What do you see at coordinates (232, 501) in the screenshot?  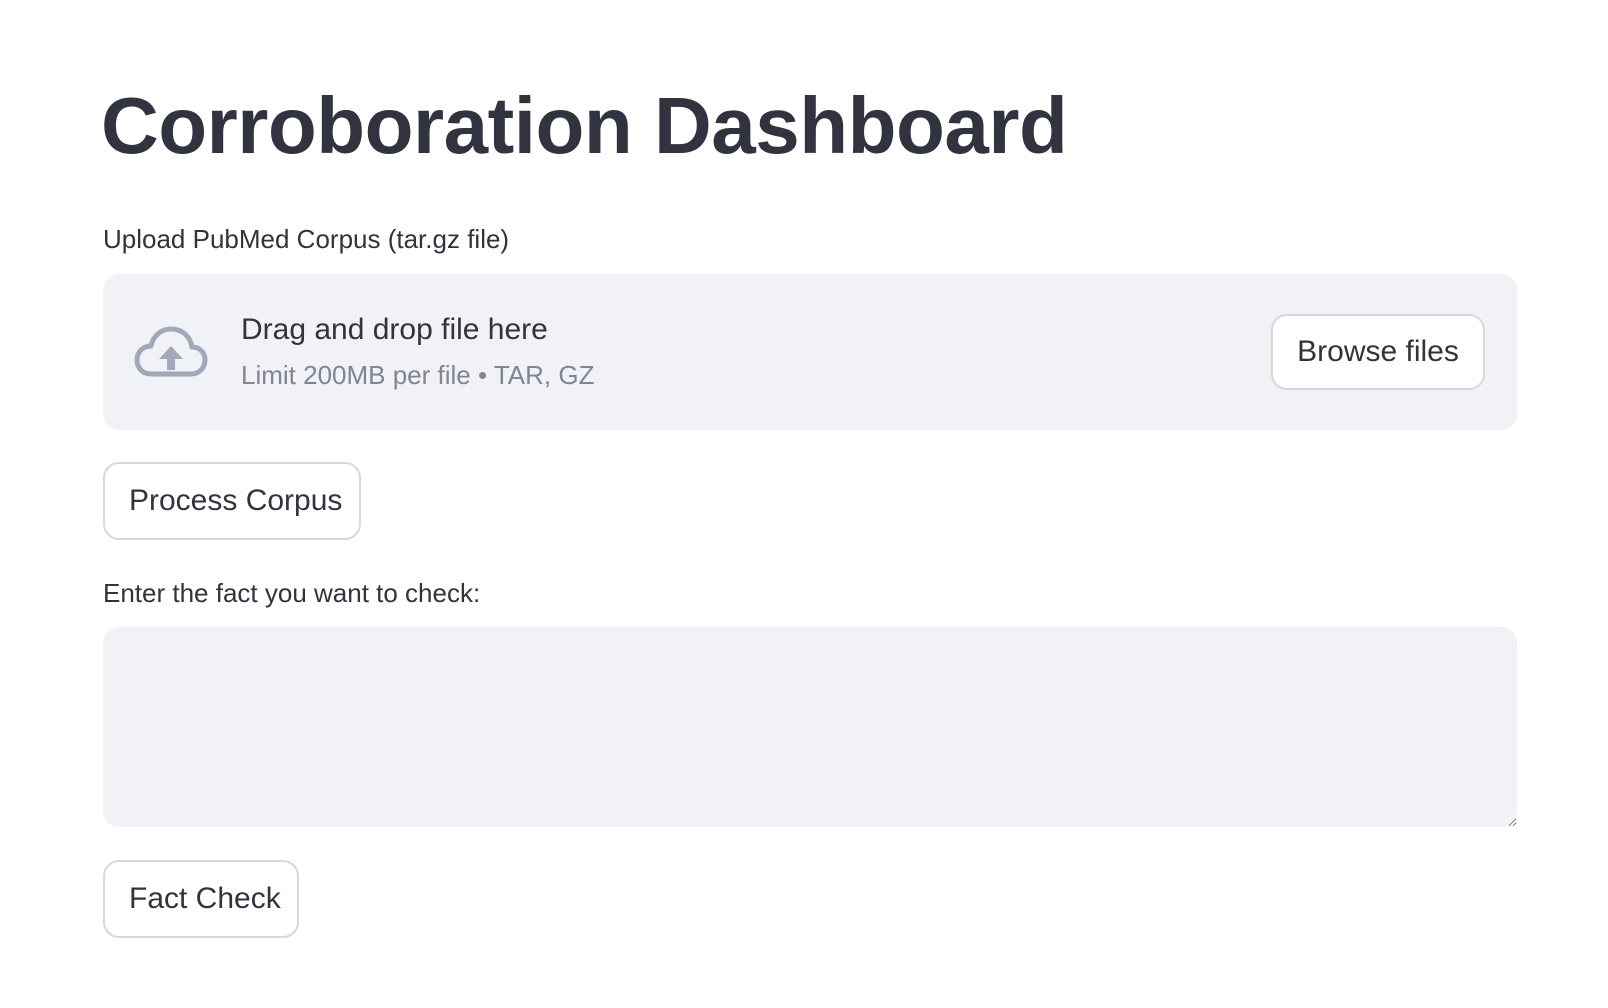 I see `process-corpus-button: Process Corpus` at bounding box center [232, 501].